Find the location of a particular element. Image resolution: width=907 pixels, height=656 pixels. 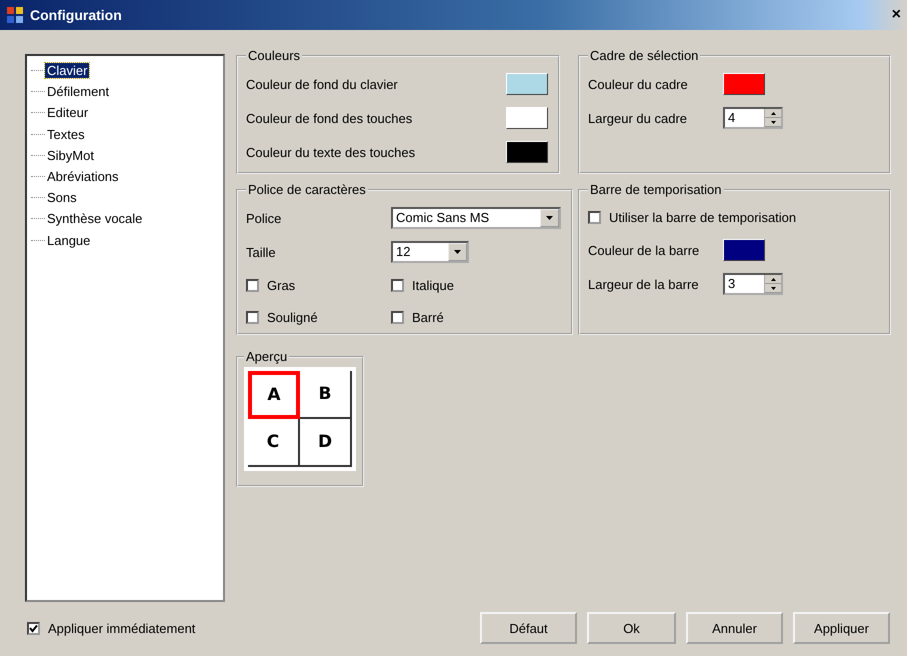

checkbox-label: Souligné is located at coordinates (292, 317).